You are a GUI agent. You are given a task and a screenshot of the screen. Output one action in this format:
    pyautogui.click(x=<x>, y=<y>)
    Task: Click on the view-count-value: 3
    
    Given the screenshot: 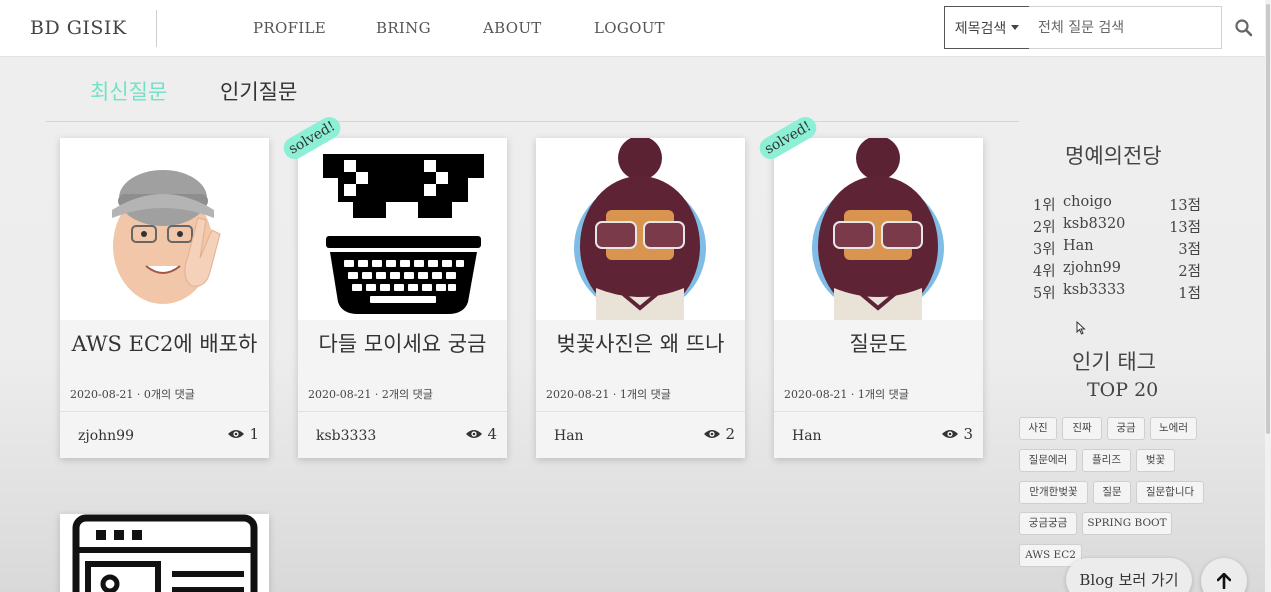 What is the action you would take?
    pyautogui.click(x=968, y=434)
    